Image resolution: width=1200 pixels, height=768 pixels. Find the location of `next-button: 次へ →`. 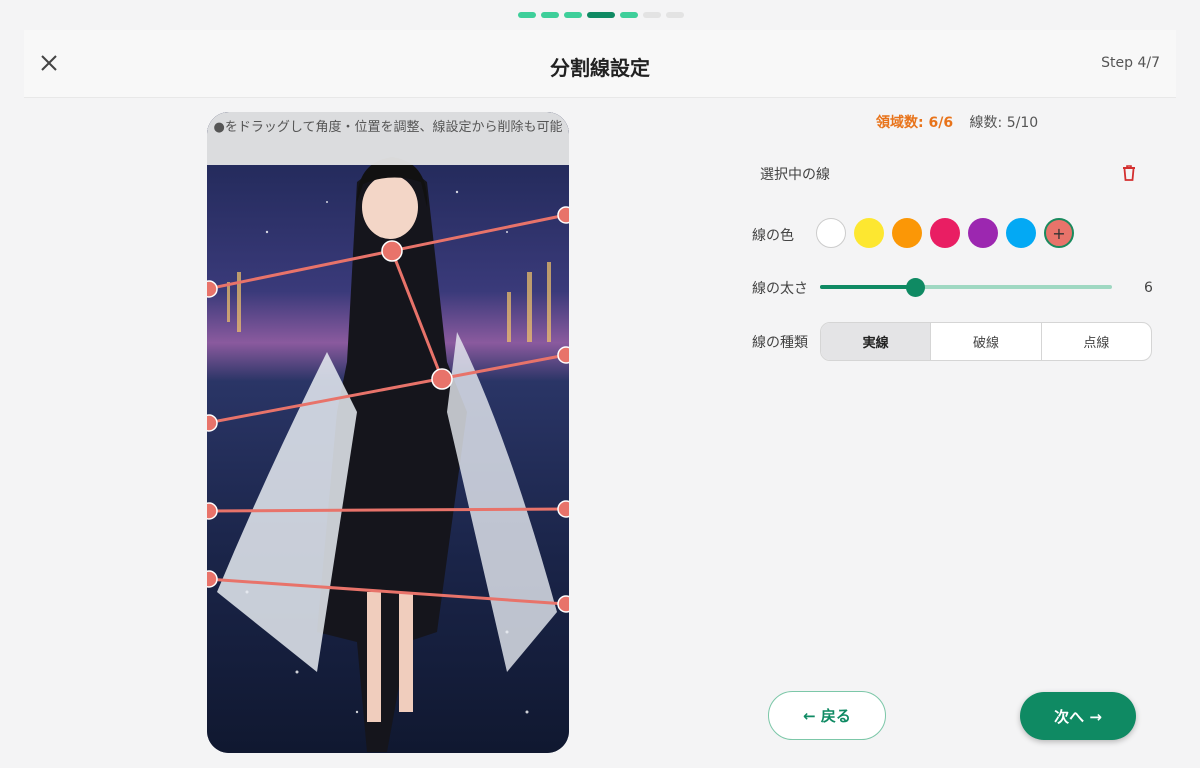

next-button: 次へ → is located at coordinates (1078, 716).